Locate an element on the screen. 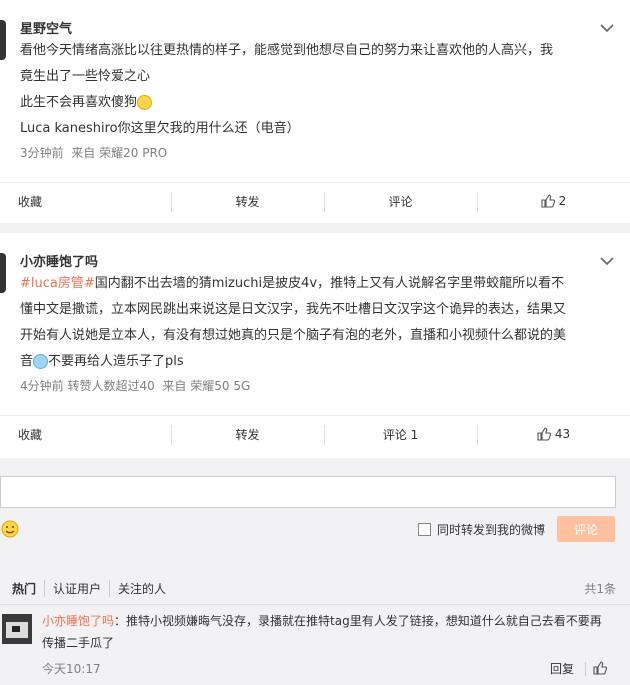 The height and width of the screenshot is (685, 630). post-author: 小亦睡饱了吗 is located at coordinates (59, 260).